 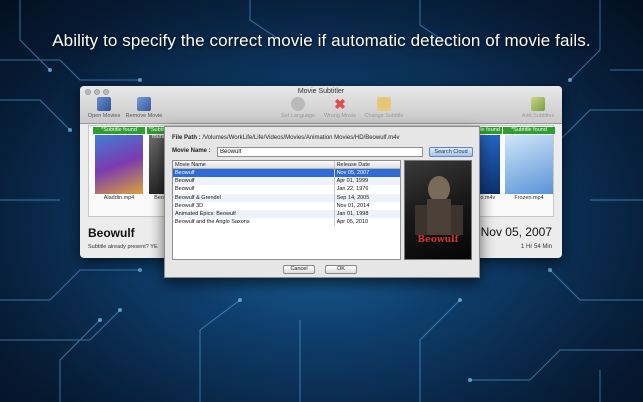 I want to click on table-header: Movie Name Release Date, so click(x=286, y=165).